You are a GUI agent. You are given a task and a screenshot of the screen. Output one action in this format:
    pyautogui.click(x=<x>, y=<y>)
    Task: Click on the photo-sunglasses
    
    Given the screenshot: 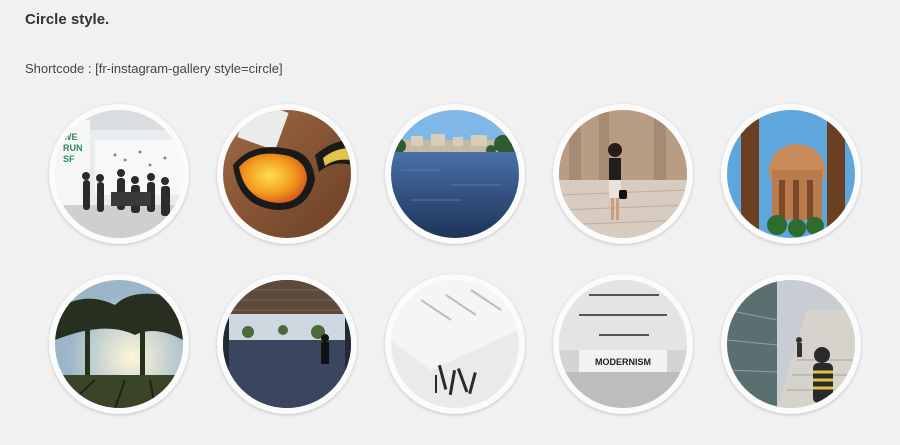 What is the action you would take?
    pyautogui.click(x=287, y=174)
    